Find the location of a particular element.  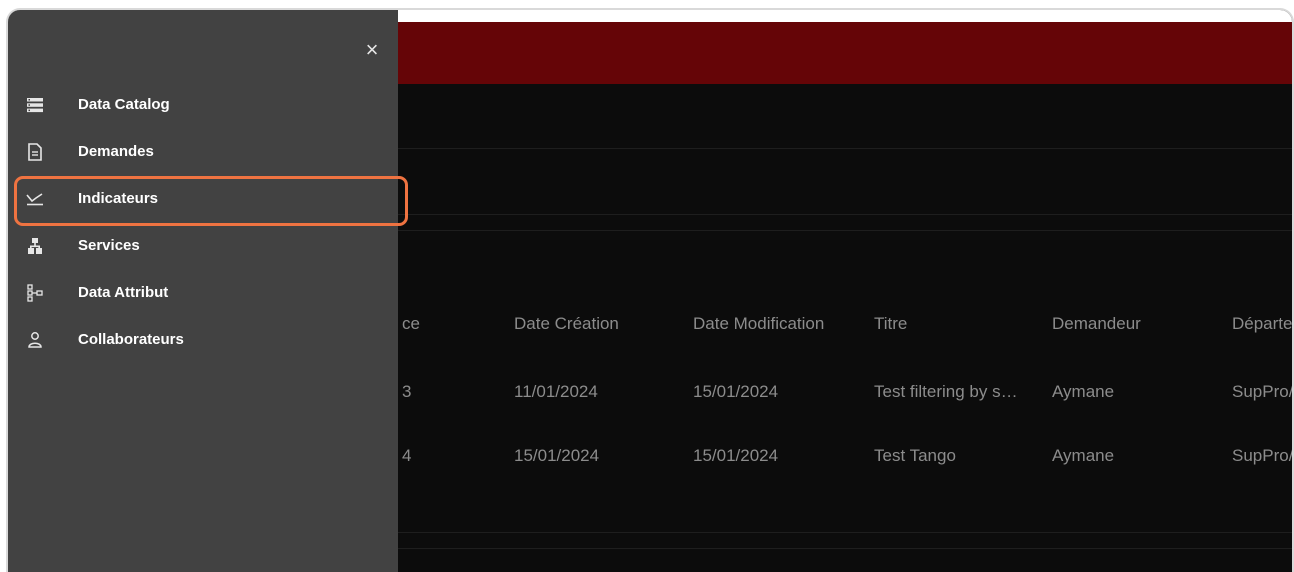

nav-item-label: Collaborateurs is located at coordinates (131, 339).